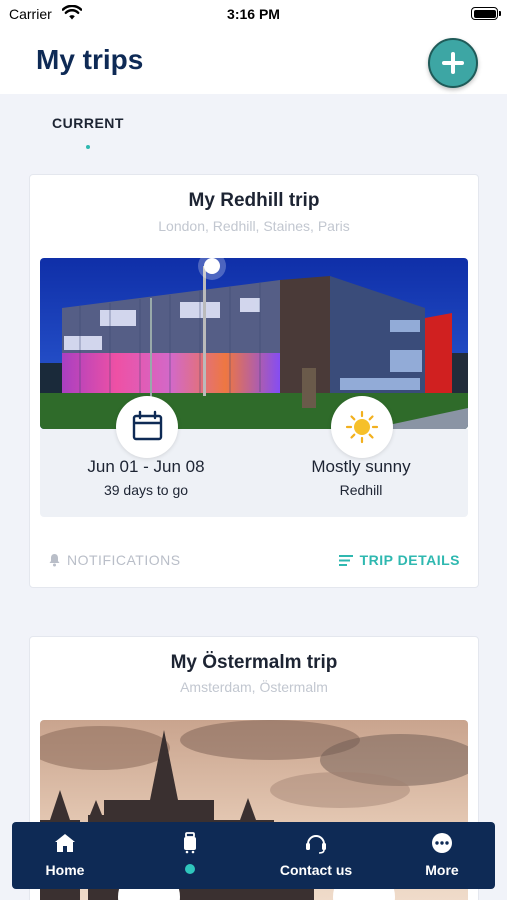  I want to click on add-trip-button, so click(453, 63).